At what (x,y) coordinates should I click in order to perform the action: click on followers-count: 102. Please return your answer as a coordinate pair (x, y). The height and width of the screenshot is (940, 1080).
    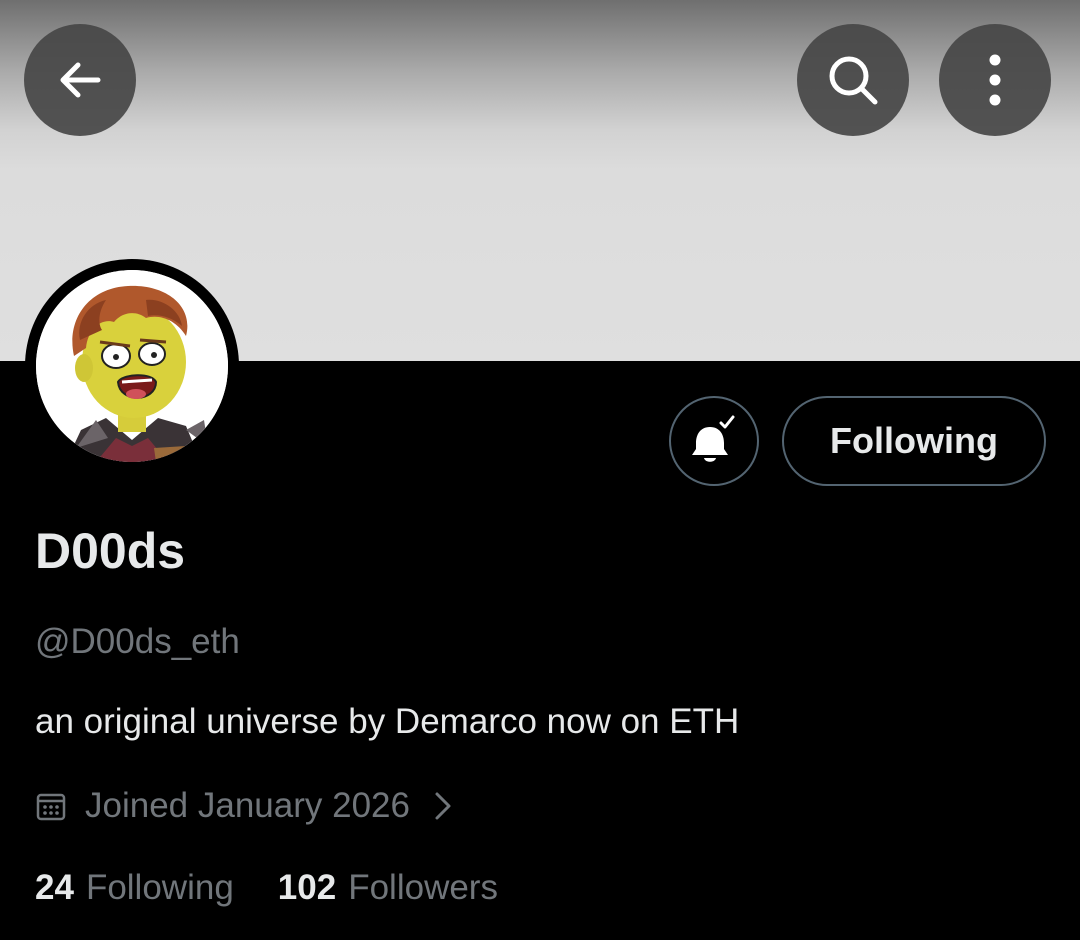
    Looking at the image, I should click on (307, 887).